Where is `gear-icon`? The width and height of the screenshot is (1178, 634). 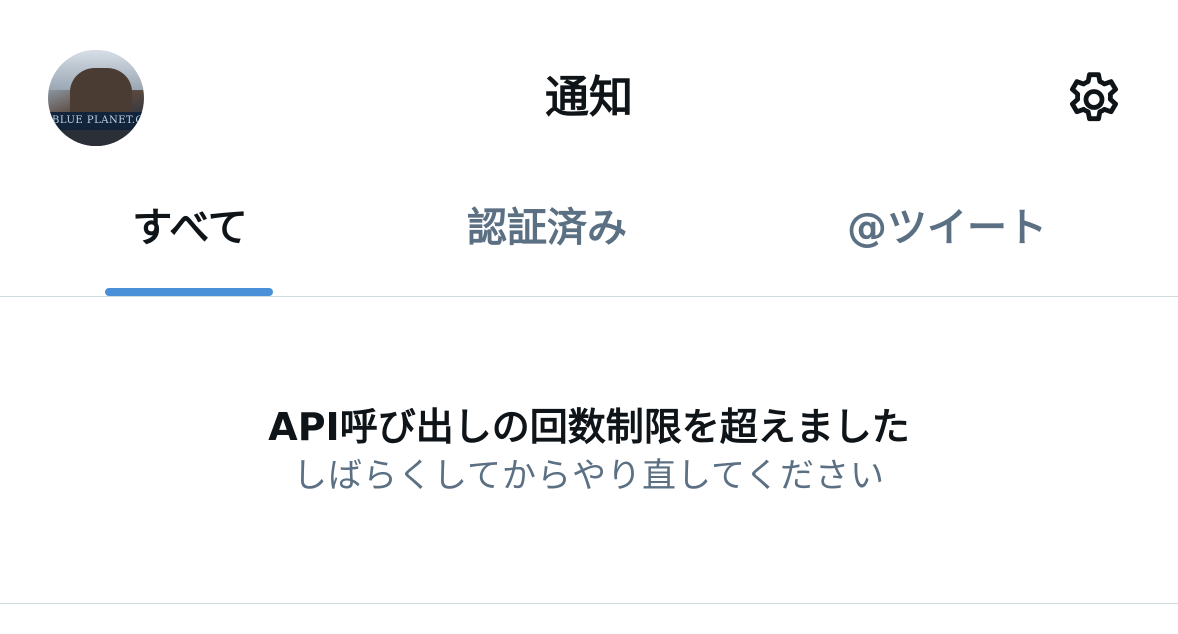 gear-icon is located at coordinates (1094, 97).